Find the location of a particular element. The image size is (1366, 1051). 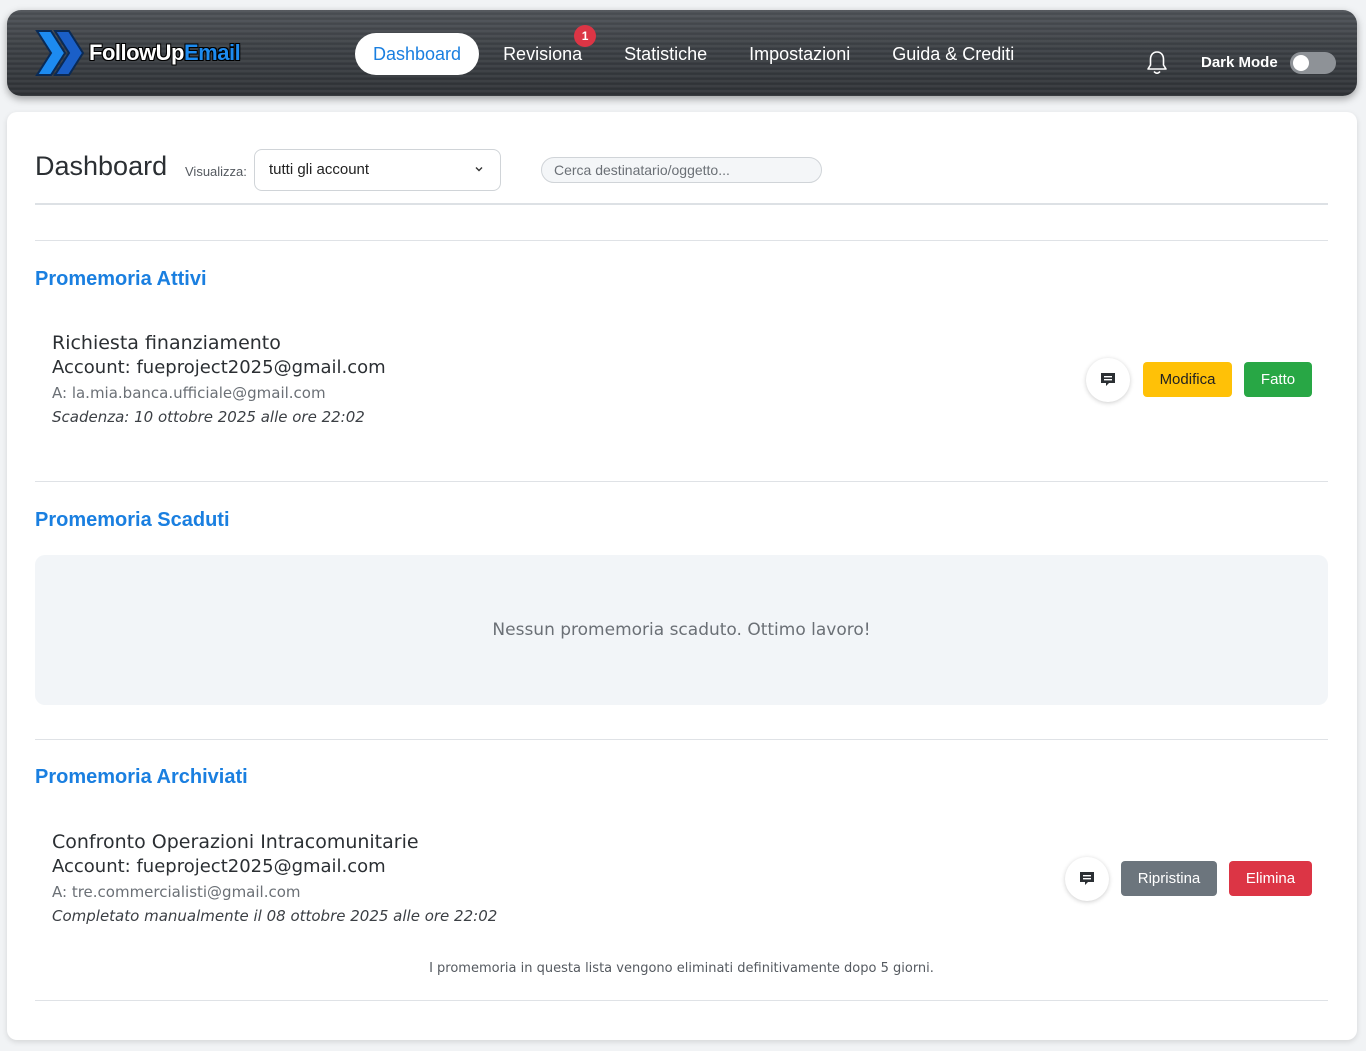

reminder-subject: Confronto Operazioni Intracomunitarie is located at coordinates (235, 842).